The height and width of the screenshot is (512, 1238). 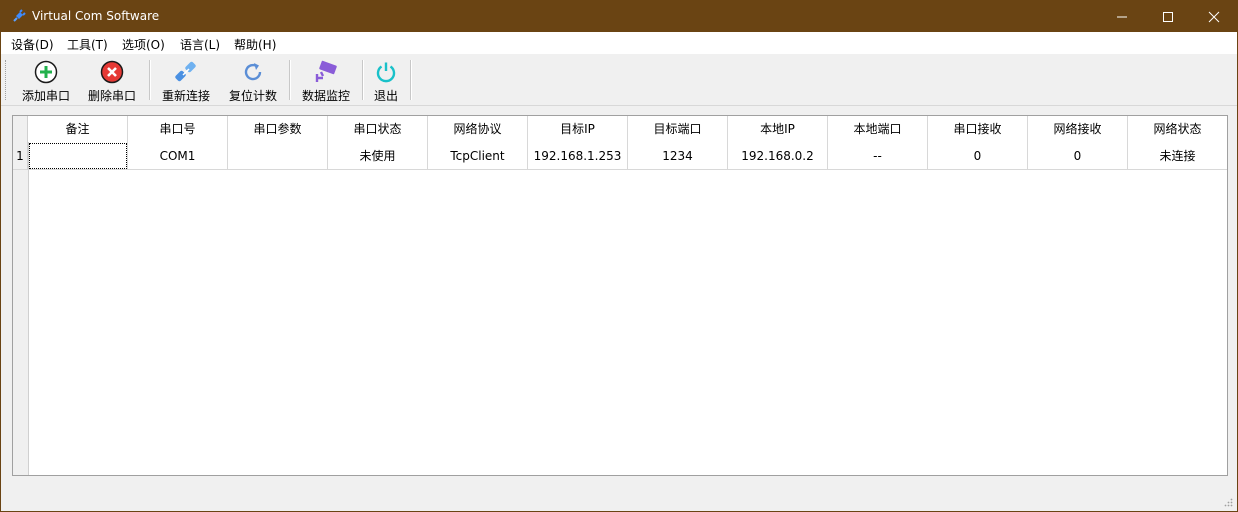 What do you see at coordinates (96, 16) in the screenshot?
I see `window-title: Virtual Com Software` at bounding box center [96, 16].